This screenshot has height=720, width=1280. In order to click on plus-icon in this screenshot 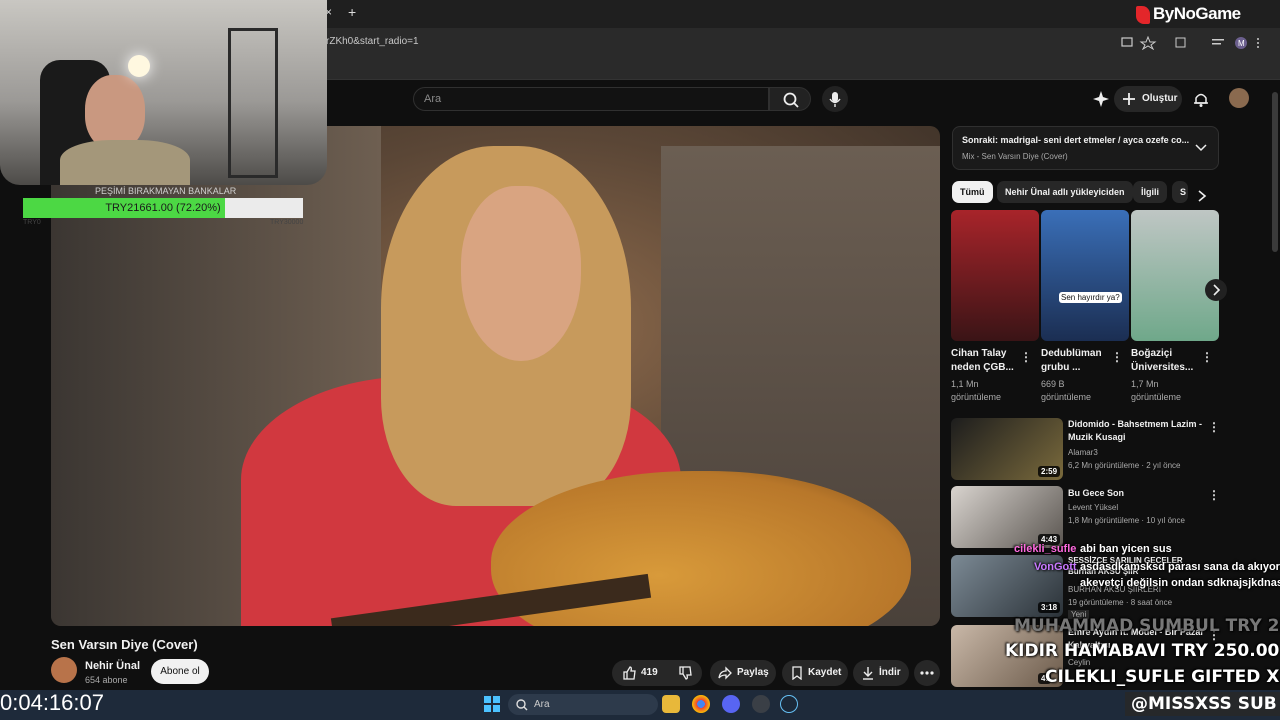, I will do `click(1129, 99)`.